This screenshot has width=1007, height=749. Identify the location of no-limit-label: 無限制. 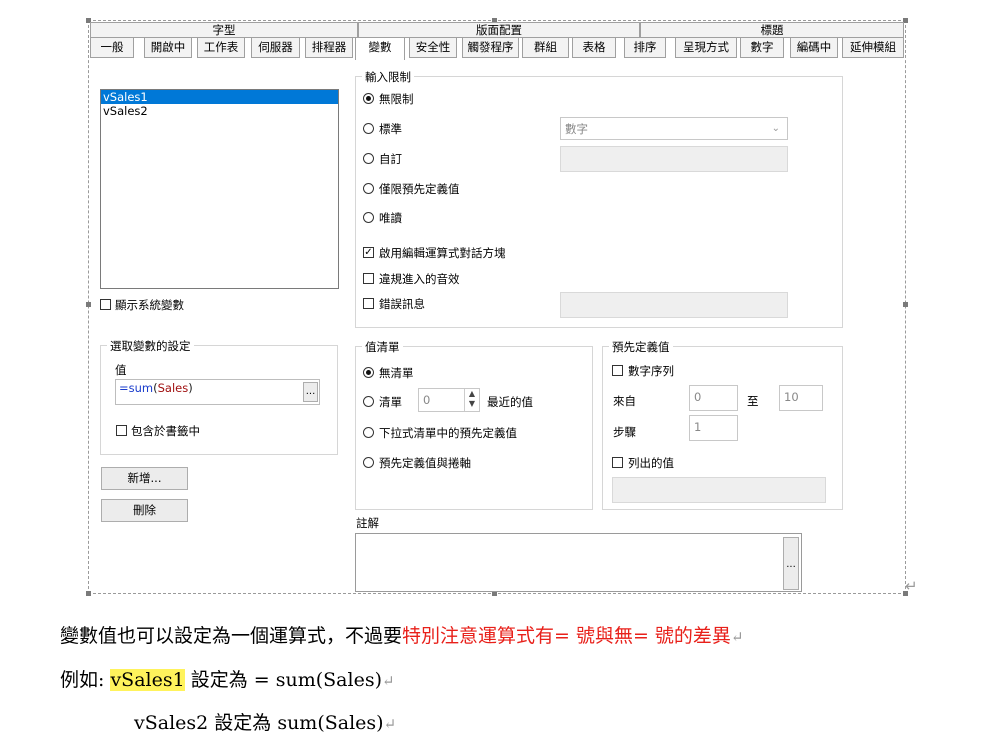
(396, 99).